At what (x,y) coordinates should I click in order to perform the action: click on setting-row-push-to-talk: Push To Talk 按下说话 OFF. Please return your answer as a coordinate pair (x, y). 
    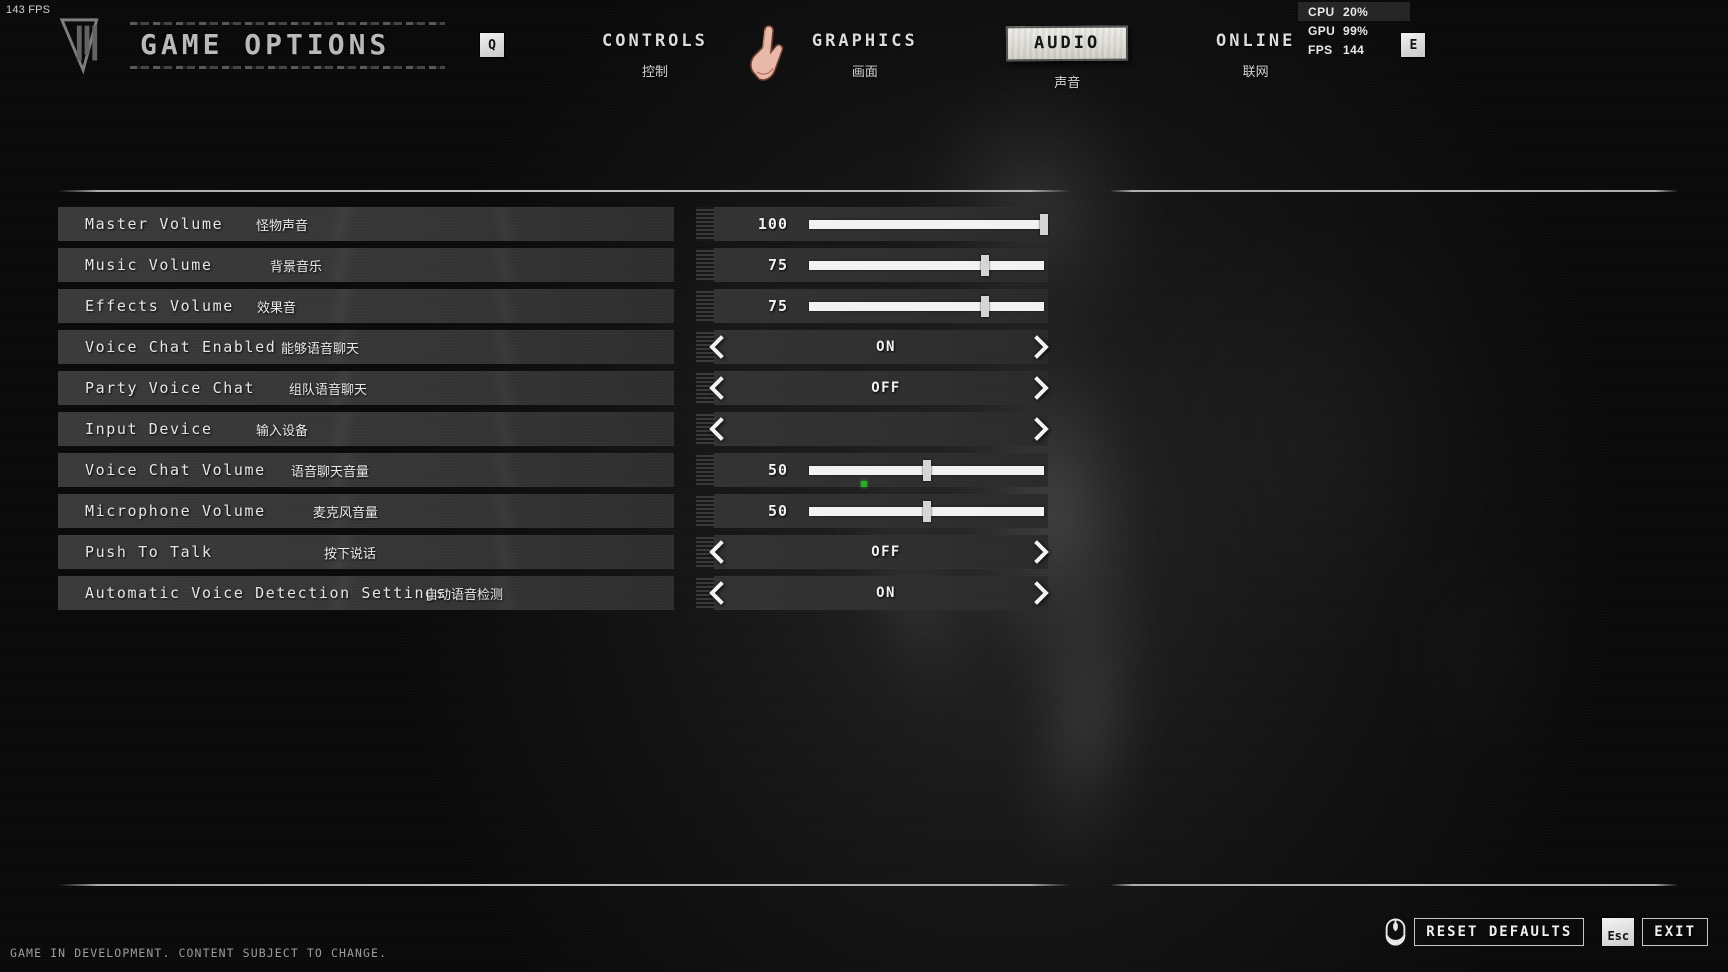
    Looking at the image, I should click on (573, 552).